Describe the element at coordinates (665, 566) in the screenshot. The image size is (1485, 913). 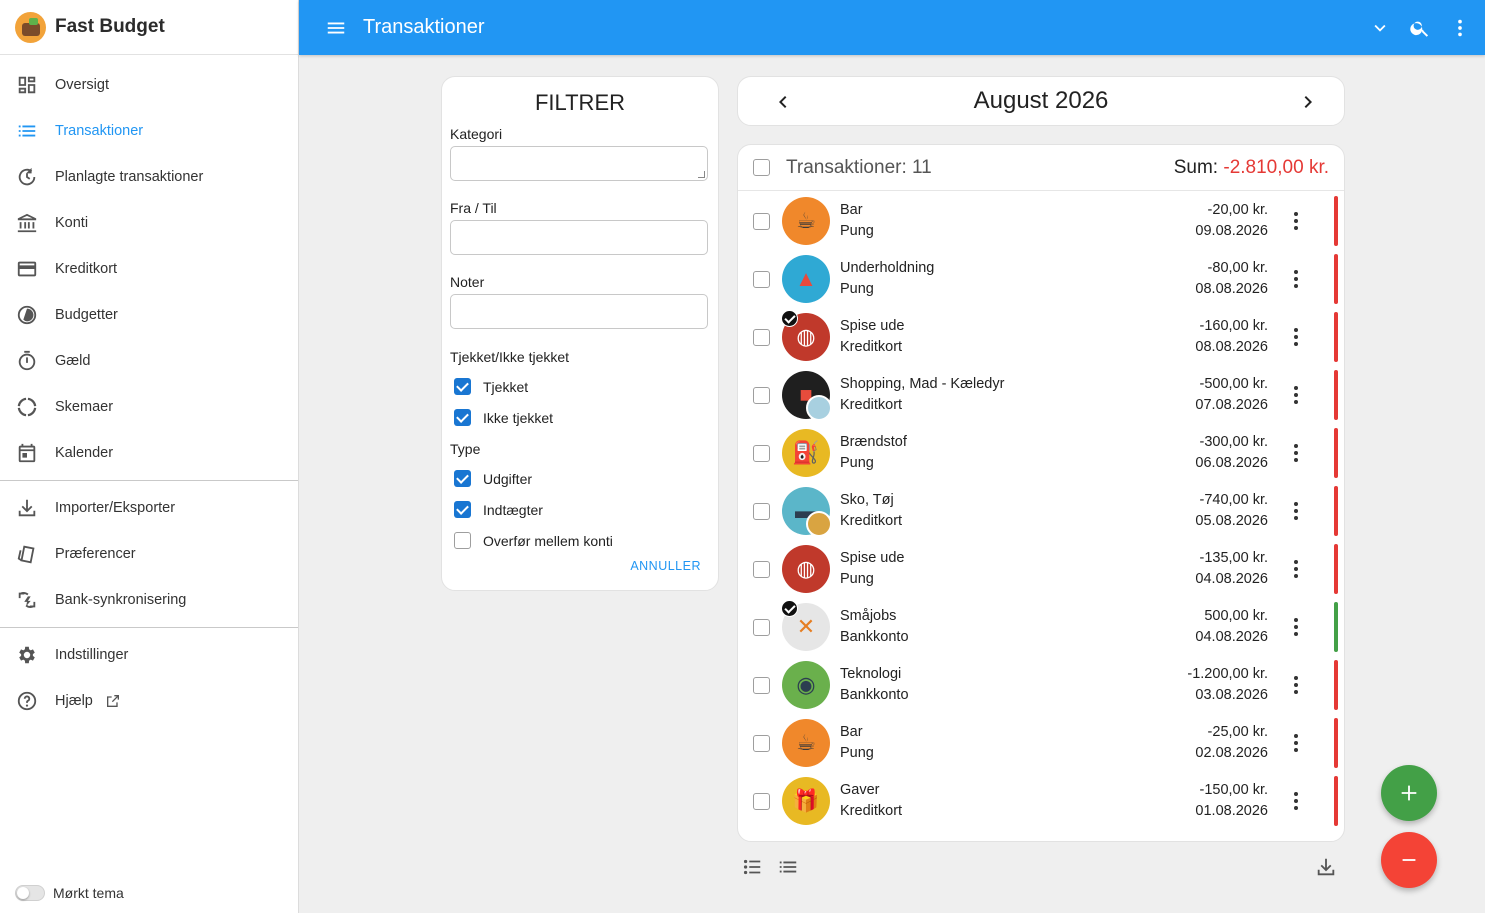
I see `cancel-button: ANNULLER` at that location.